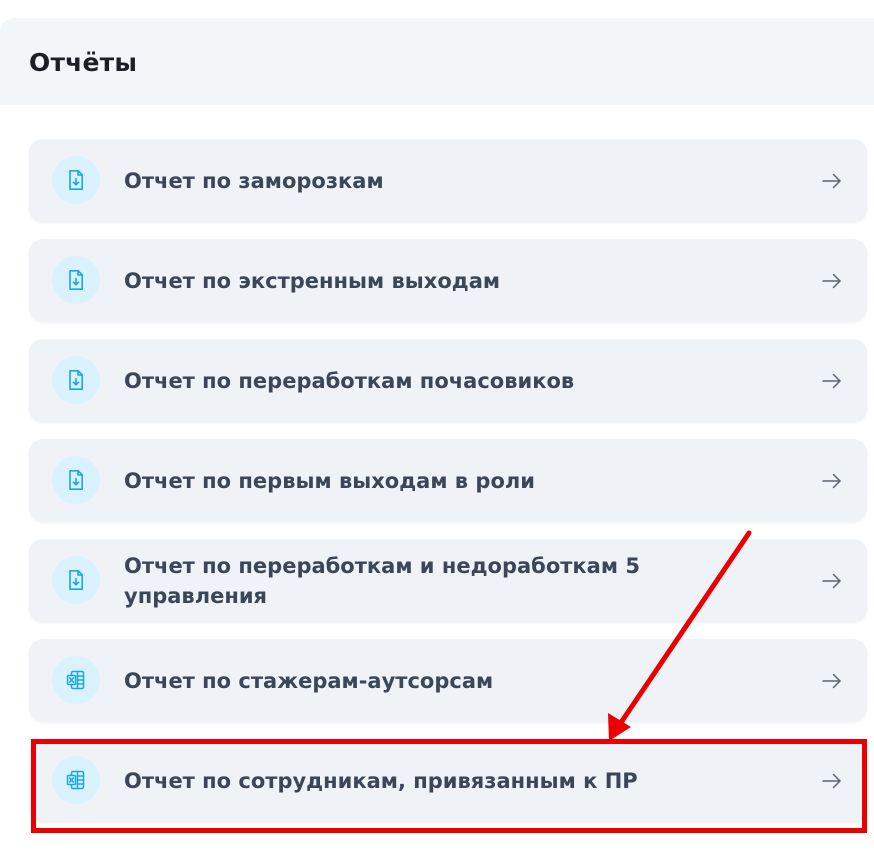 Image resolution: width=874 pixels, height=854 pixels. Describe the element at coordinates (83, 62) in the screenshot. I see `page-title: Отчёты` at that location.